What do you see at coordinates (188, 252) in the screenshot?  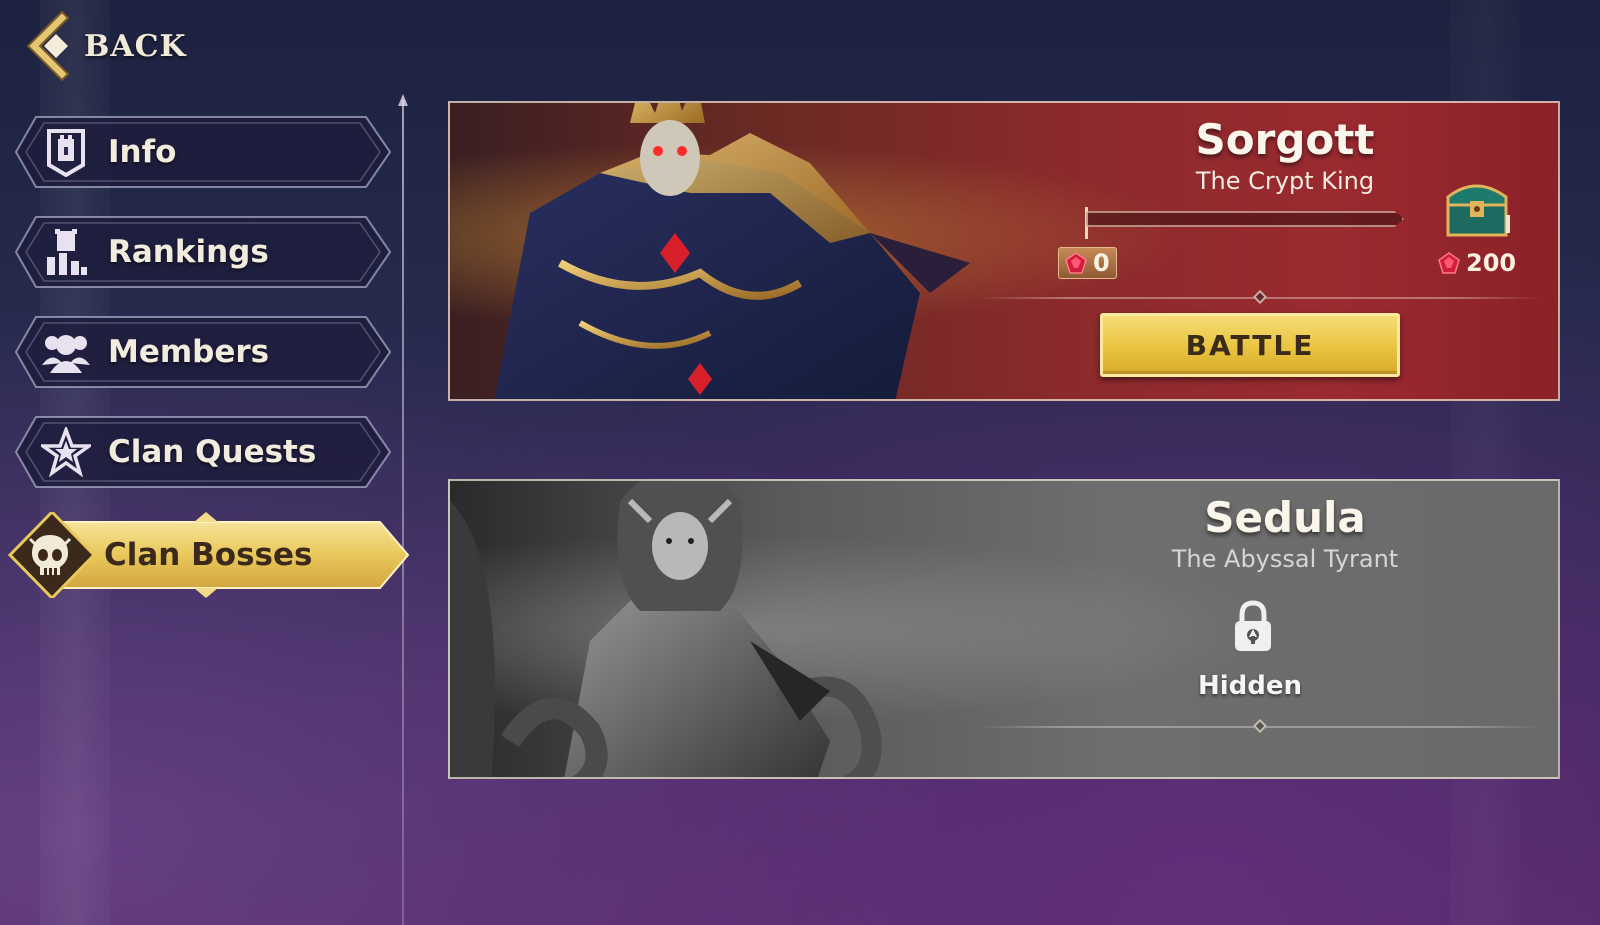 I see `sidebar-item-label: Rankings` at bounding box center [188, 252].